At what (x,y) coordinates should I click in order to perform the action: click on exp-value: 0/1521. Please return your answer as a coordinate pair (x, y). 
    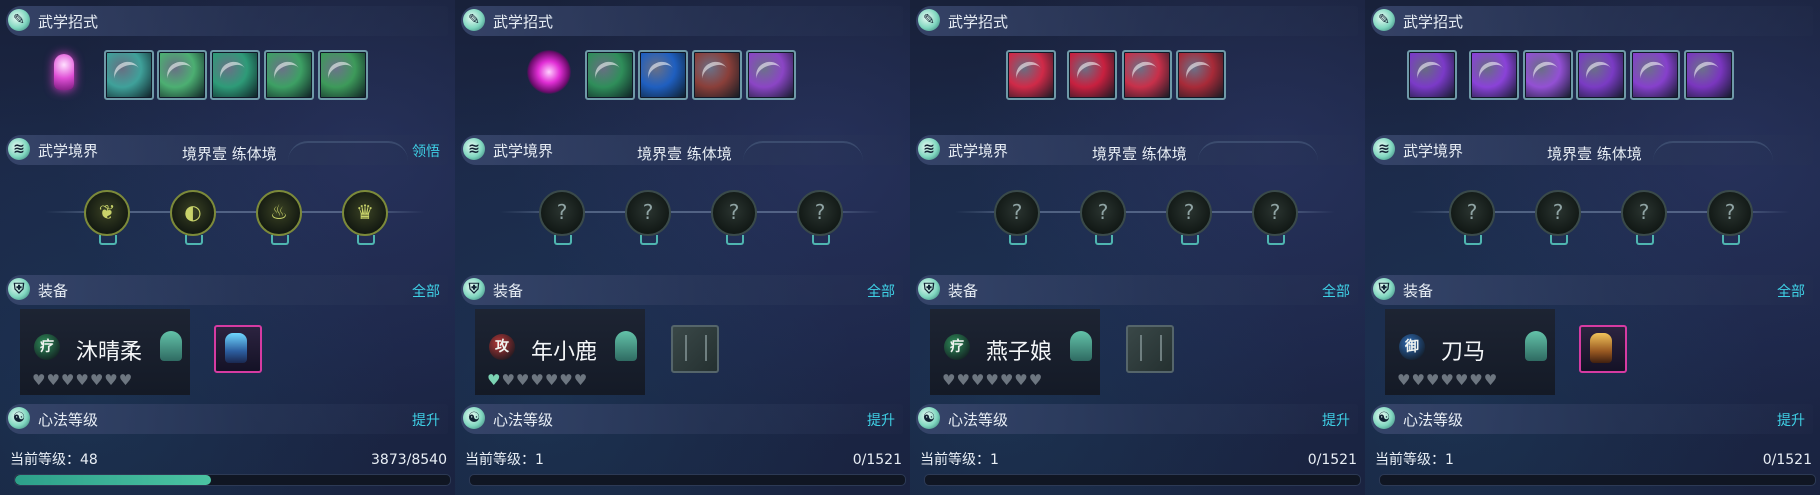
    Looking at the image, I should click on (1332, 460).